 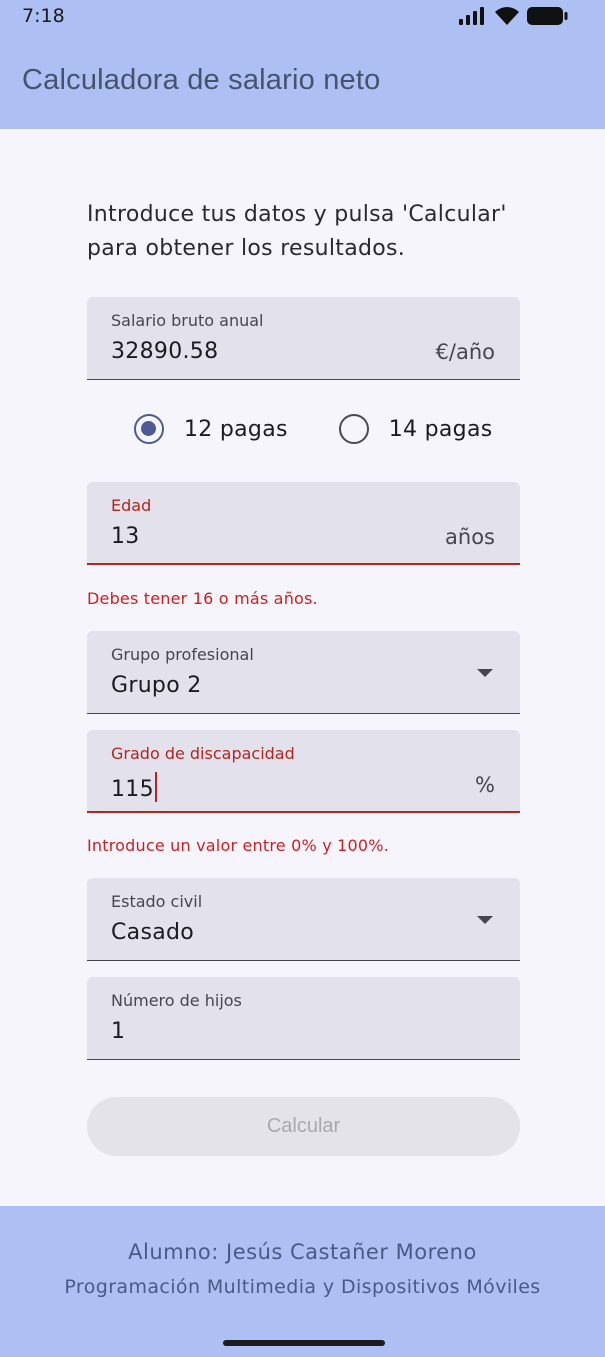 I want to click on wifi-icon, so click(x=507, y=16).